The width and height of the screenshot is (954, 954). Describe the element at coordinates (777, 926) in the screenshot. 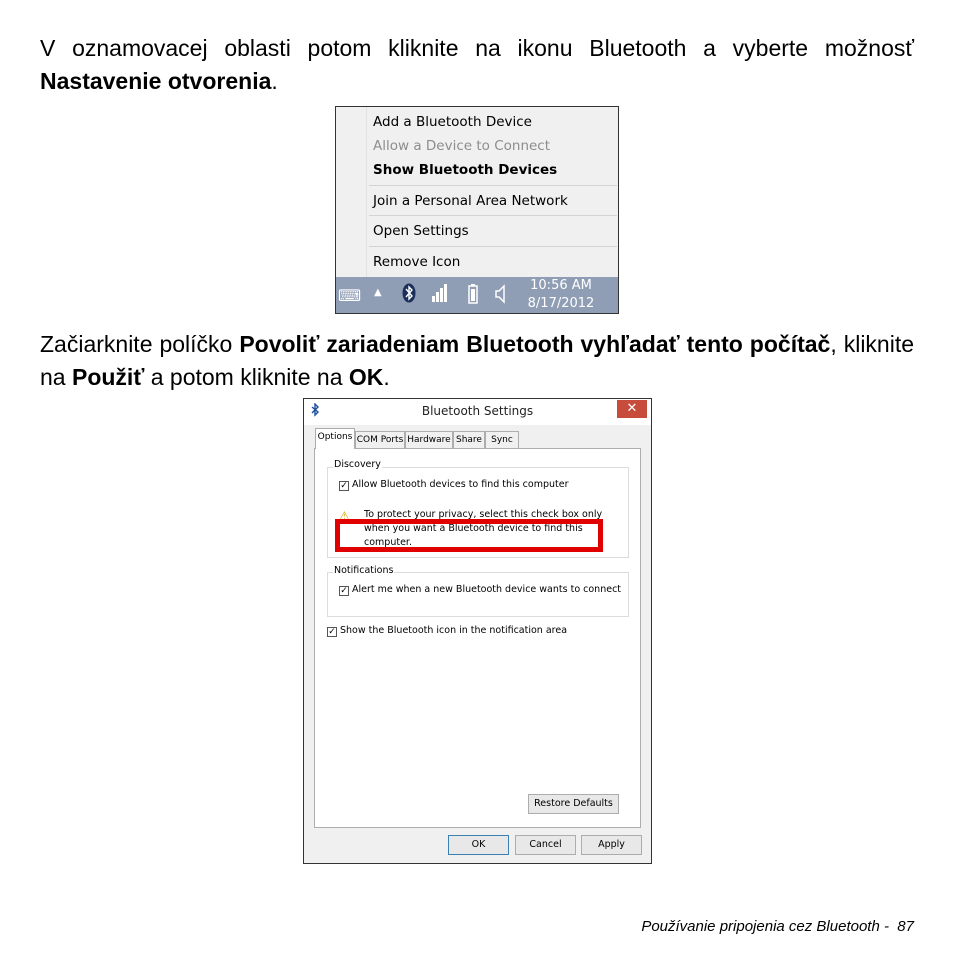

I see `page-footer: Používanie pripojenia cez Bluetooth - 87` at that location.